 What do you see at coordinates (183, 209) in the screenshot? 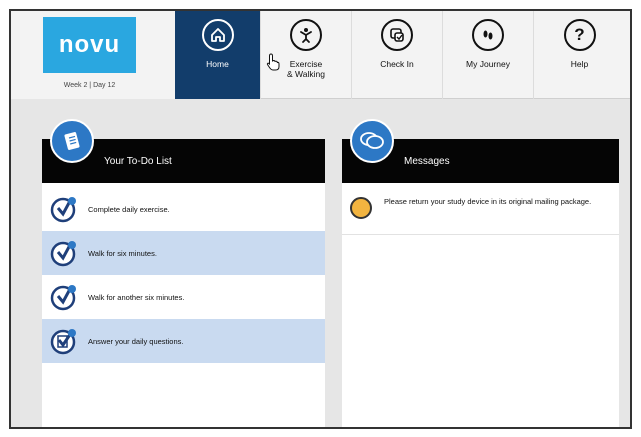
I see `todo-item-daily-exercise: Complete daily exercise.` at bounding box center [183, 209].